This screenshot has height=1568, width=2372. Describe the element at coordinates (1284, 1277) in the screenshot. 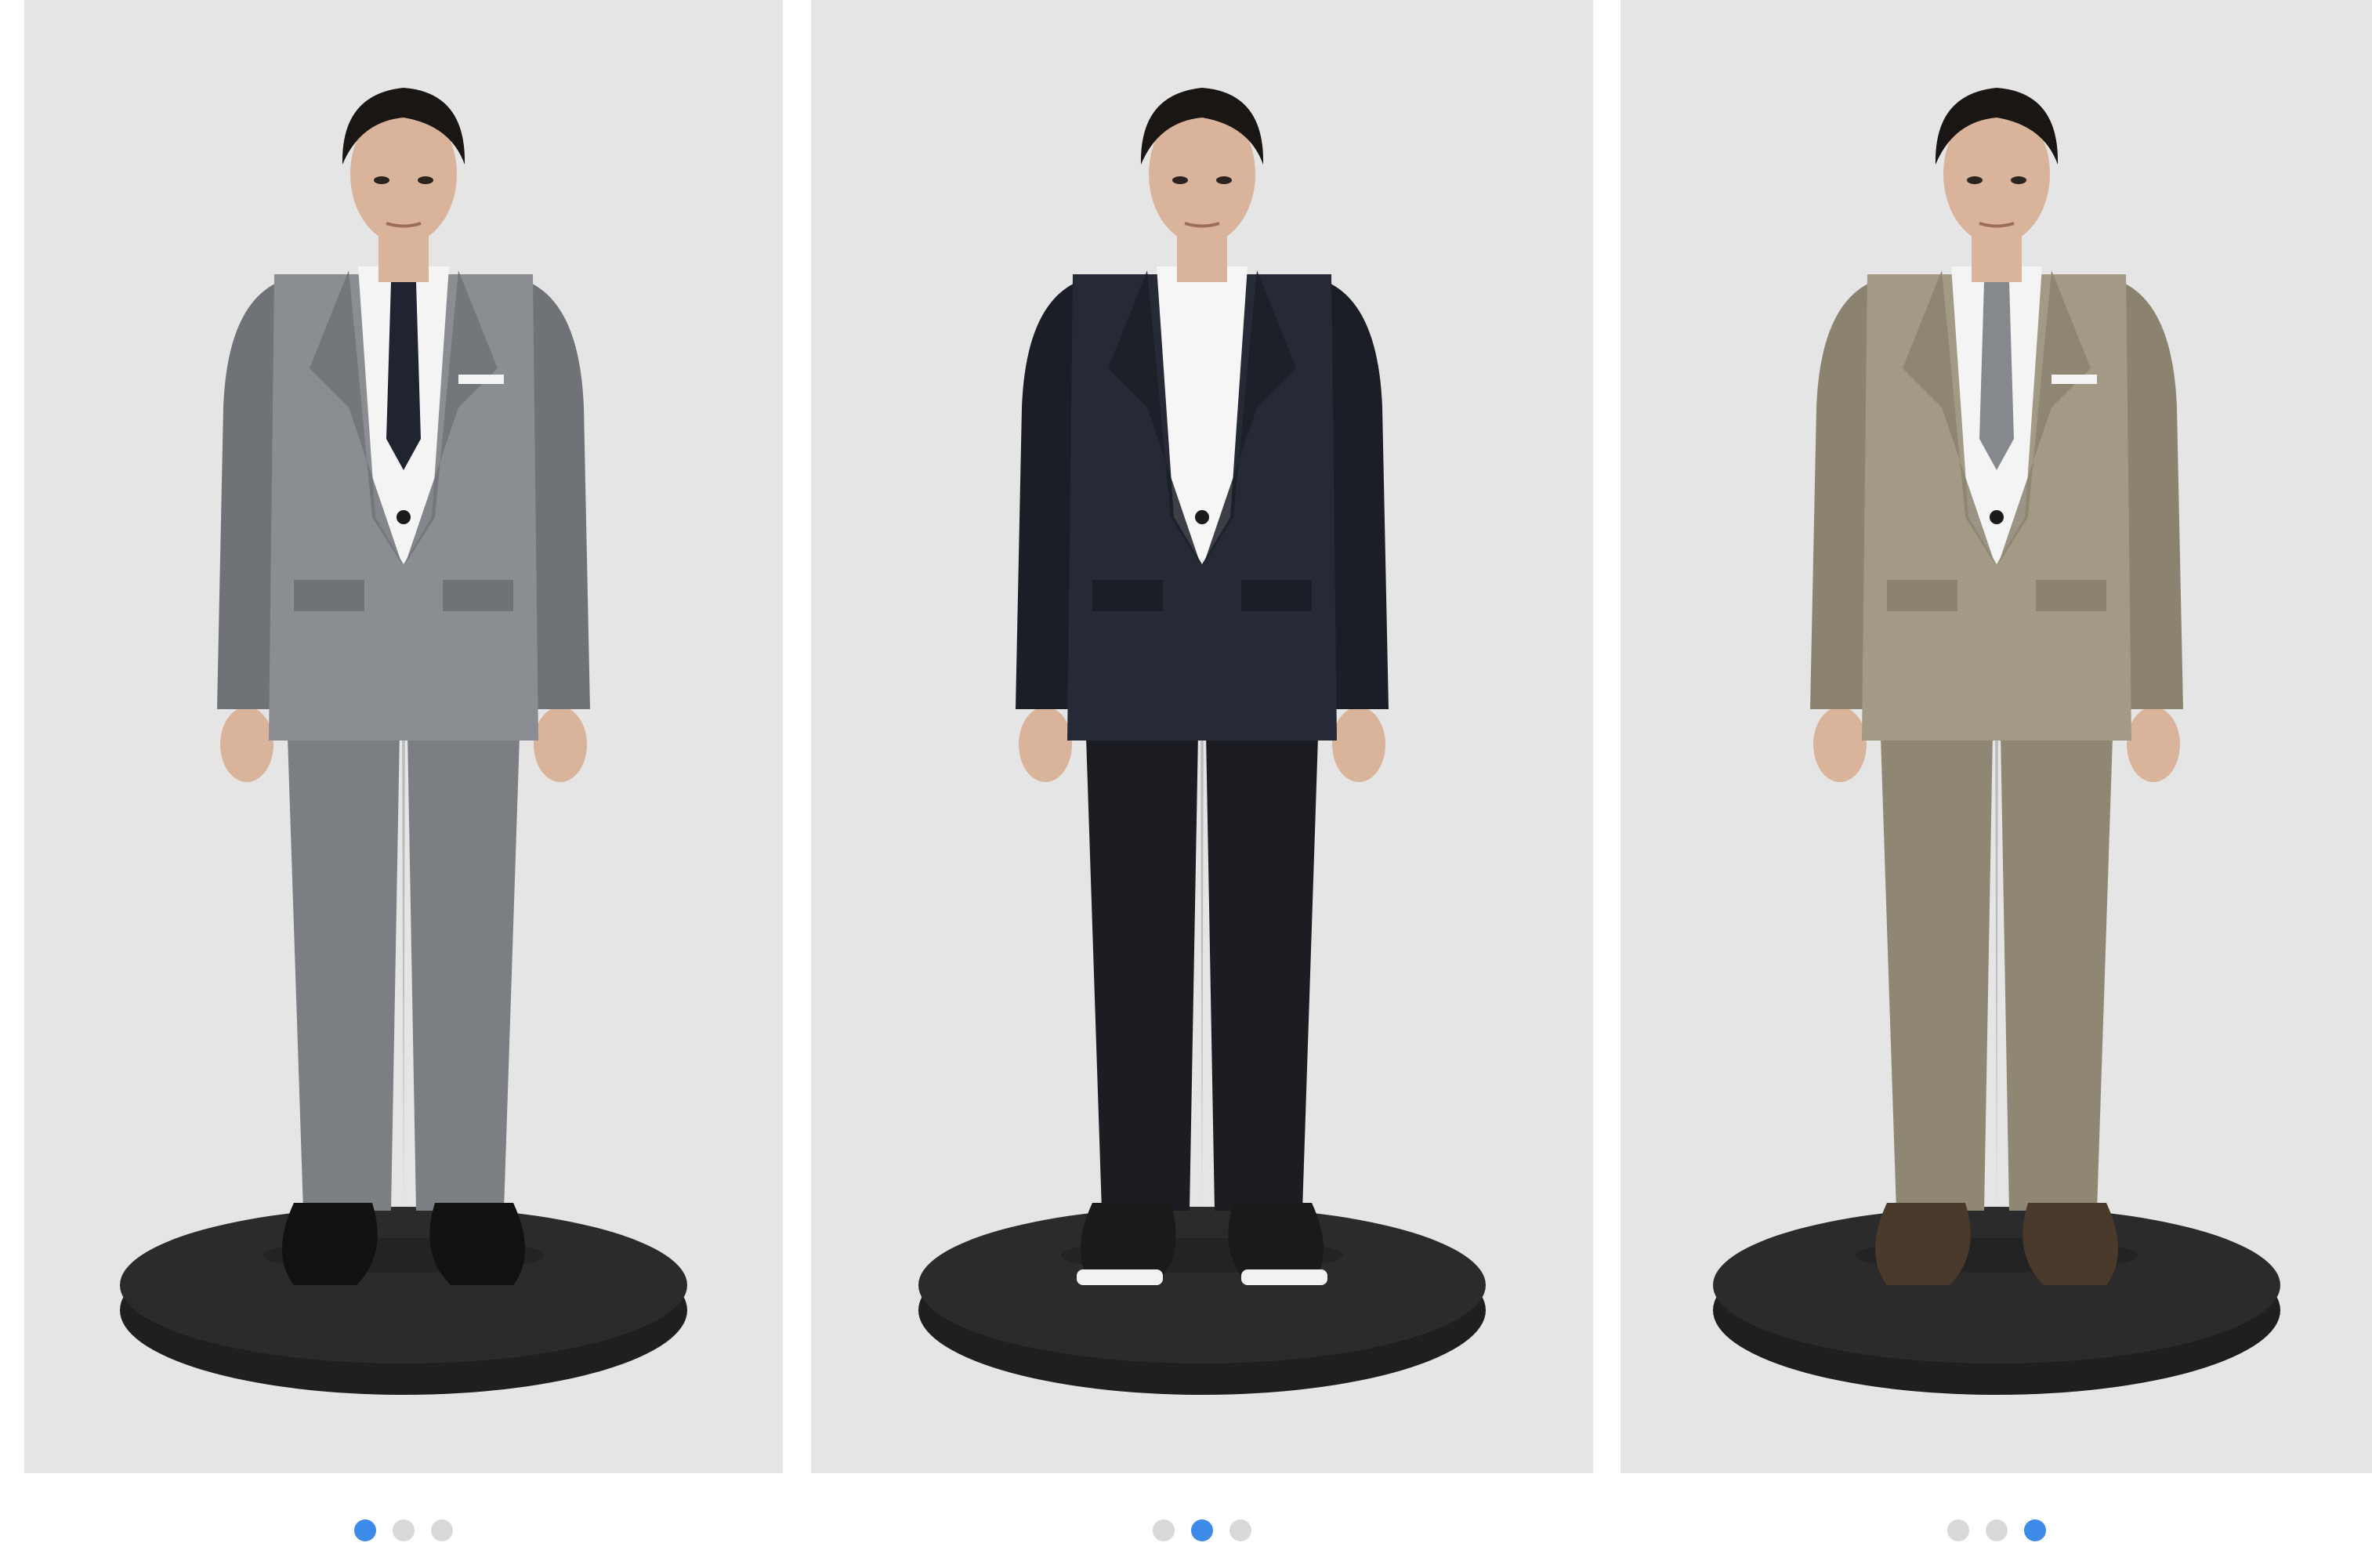

I see `right-sneaker-sole` at that location.